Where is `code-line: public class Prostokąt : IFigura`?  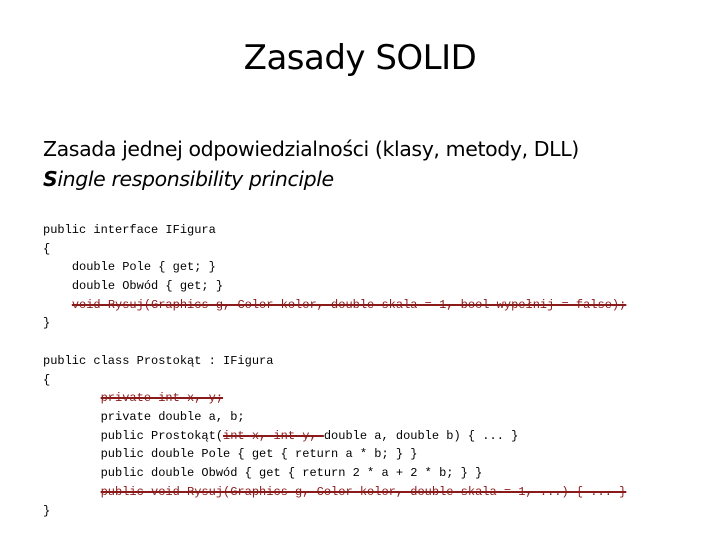 code-line: public class Prostokąt : IFigura is located at coordinates (334, 361).